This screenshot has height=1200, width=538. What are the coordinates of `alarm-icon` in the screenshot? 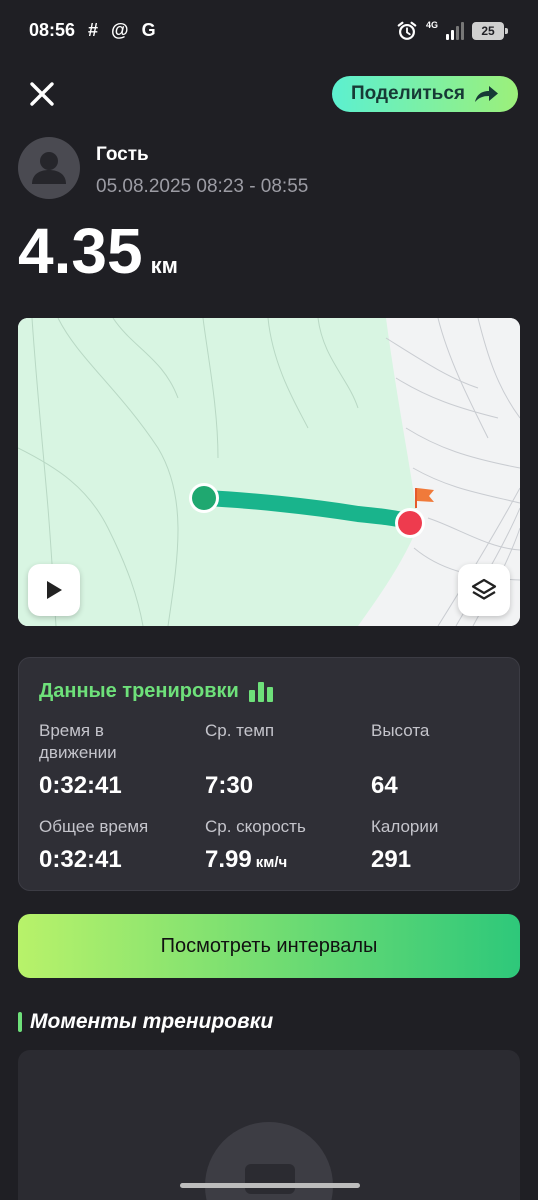 It's located at (407, 30).